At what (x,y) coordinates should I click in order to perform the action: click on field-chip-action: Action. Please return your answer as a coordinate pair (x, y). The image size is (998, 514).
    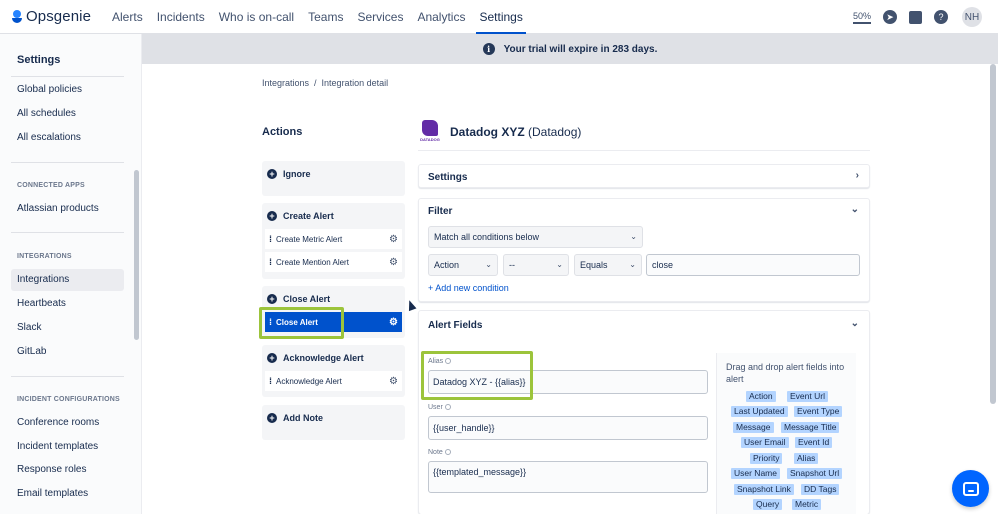
    Looking at the image, I should click on (761, 396).